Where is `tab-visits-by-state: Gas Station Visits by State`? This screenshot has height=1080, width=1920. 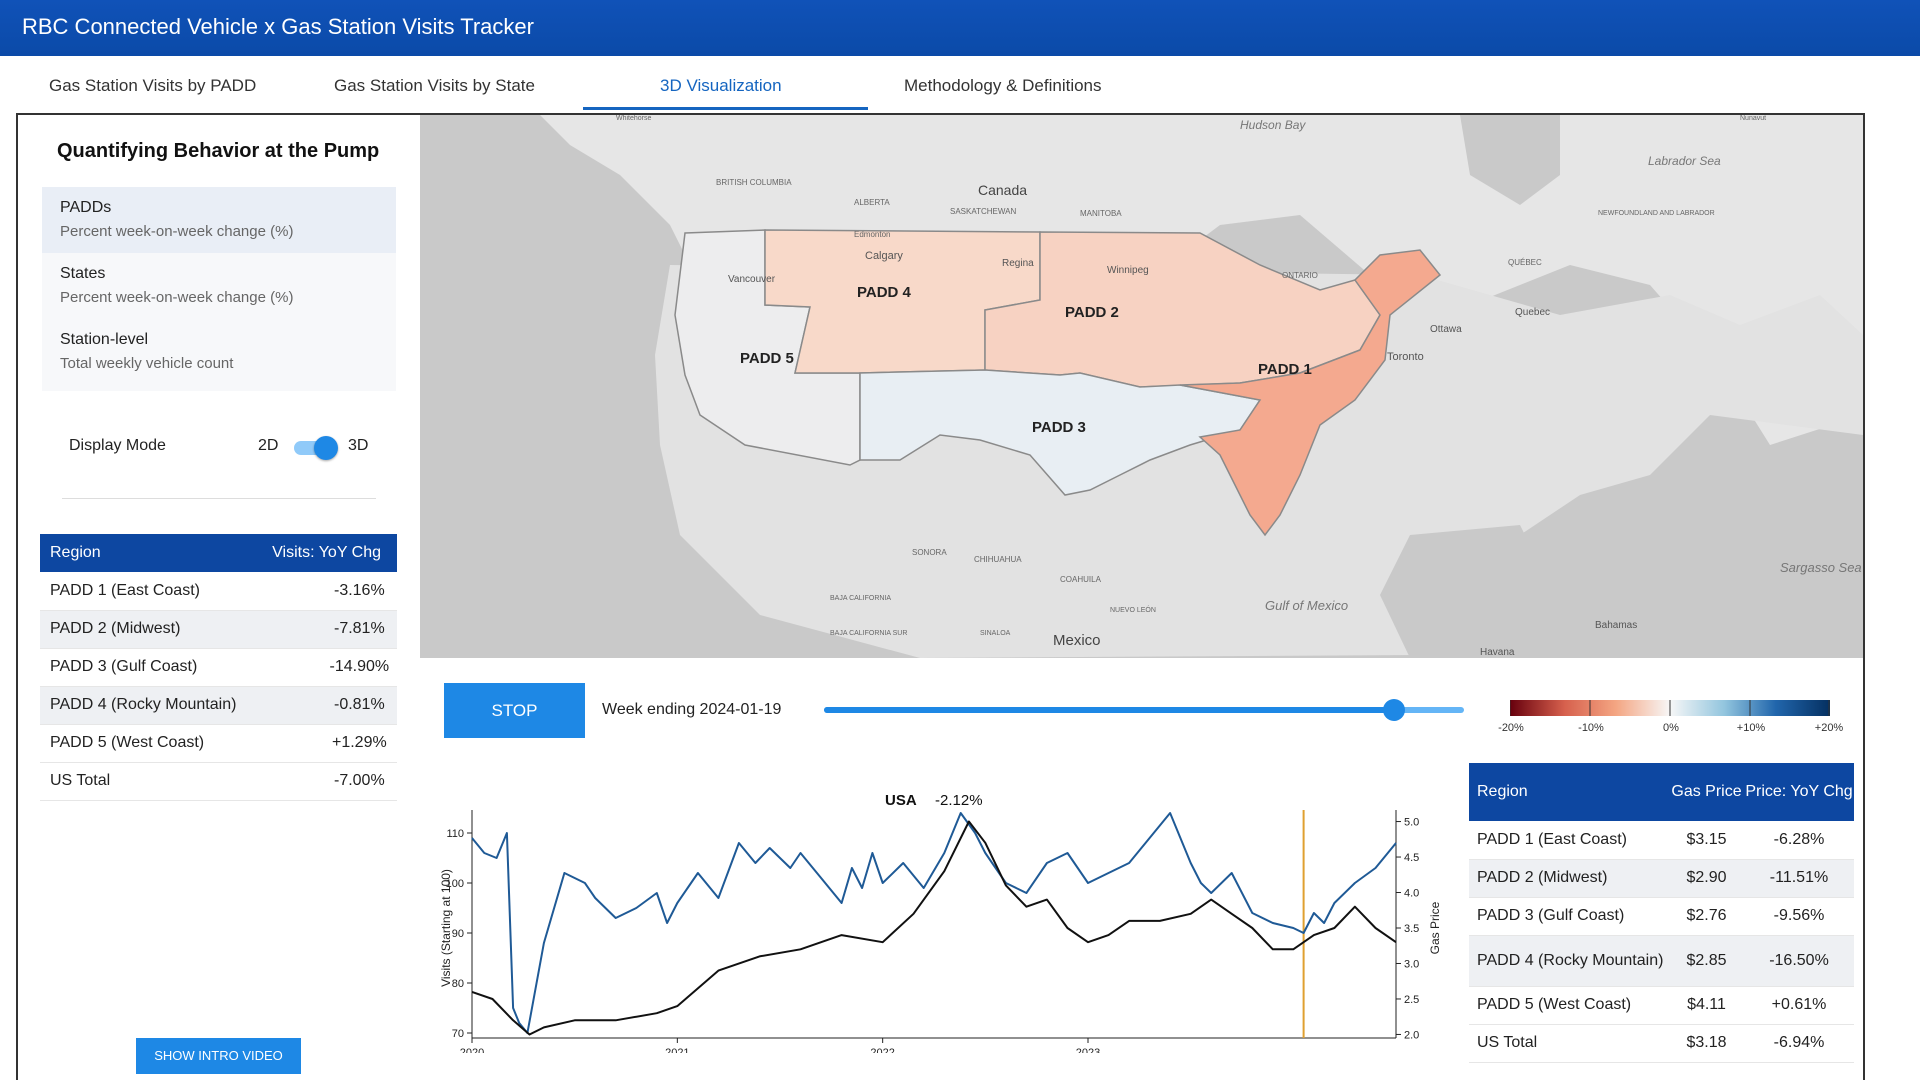
tab-visits-by-state: Gas Station Visits by State is located at coordinates (434, 86).